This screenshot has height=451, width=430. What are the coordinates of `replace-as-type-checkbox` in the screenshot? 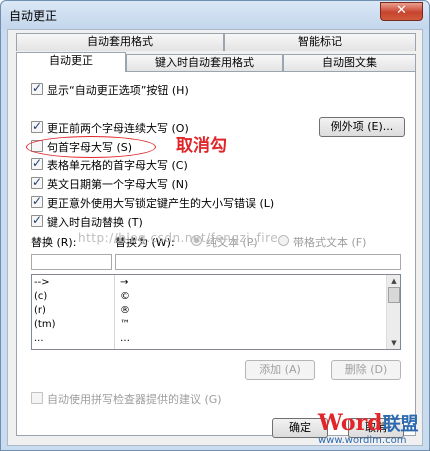 It's located at (37, 220).